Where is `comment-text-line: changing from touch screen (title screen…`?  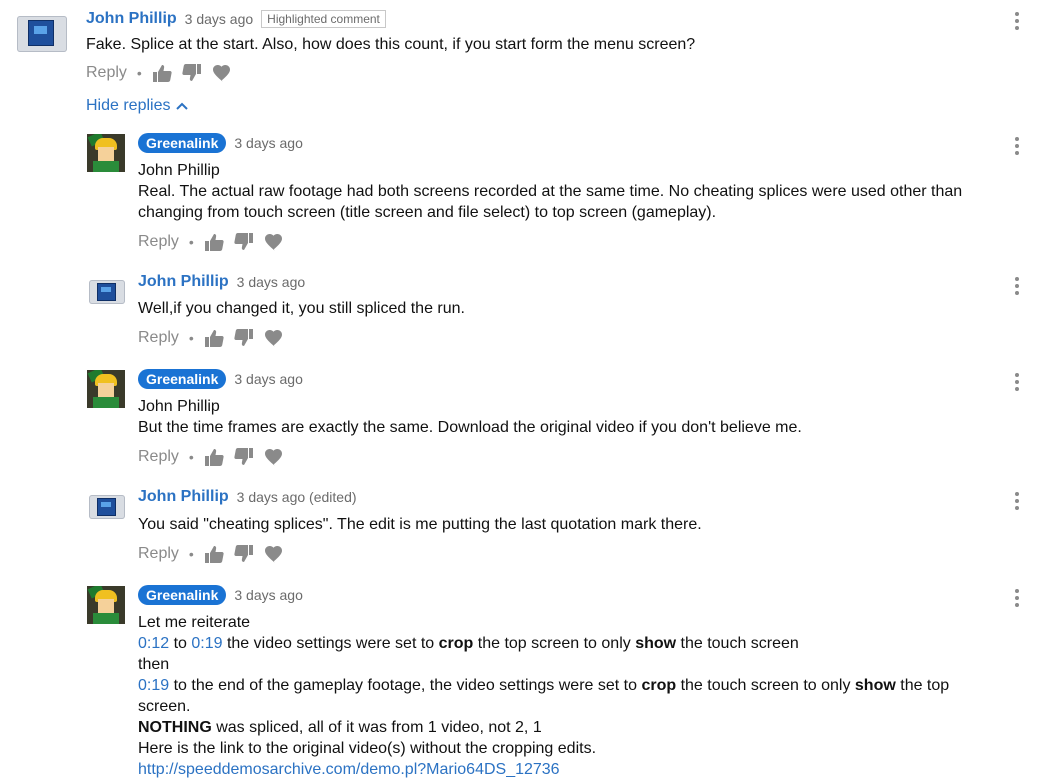
comment-text-line: changing from touch screen (title screen… is located at coordinates (427, 212).